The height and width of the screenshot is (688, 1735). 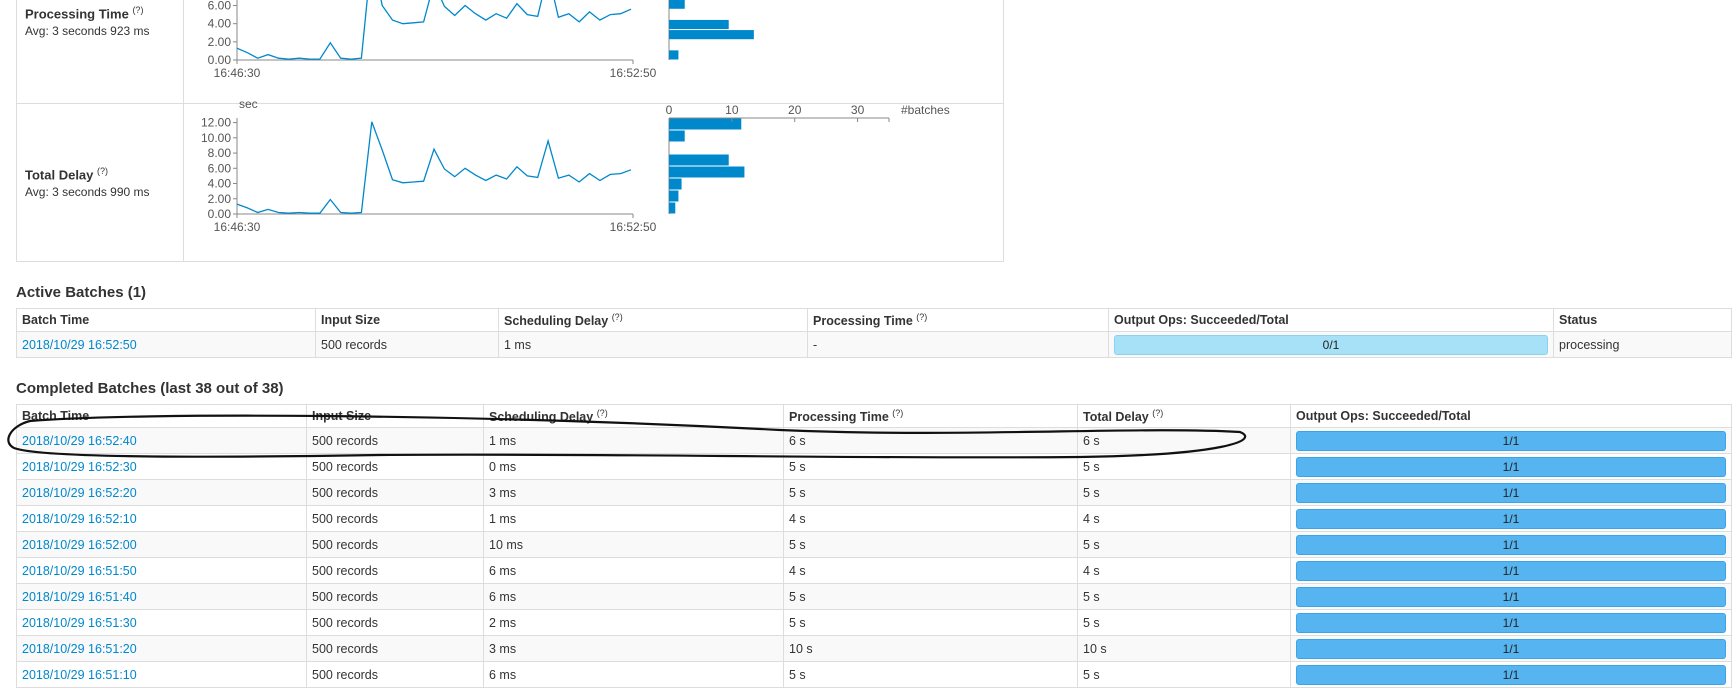 I want to click on series-line, so click(x=434, y=30).